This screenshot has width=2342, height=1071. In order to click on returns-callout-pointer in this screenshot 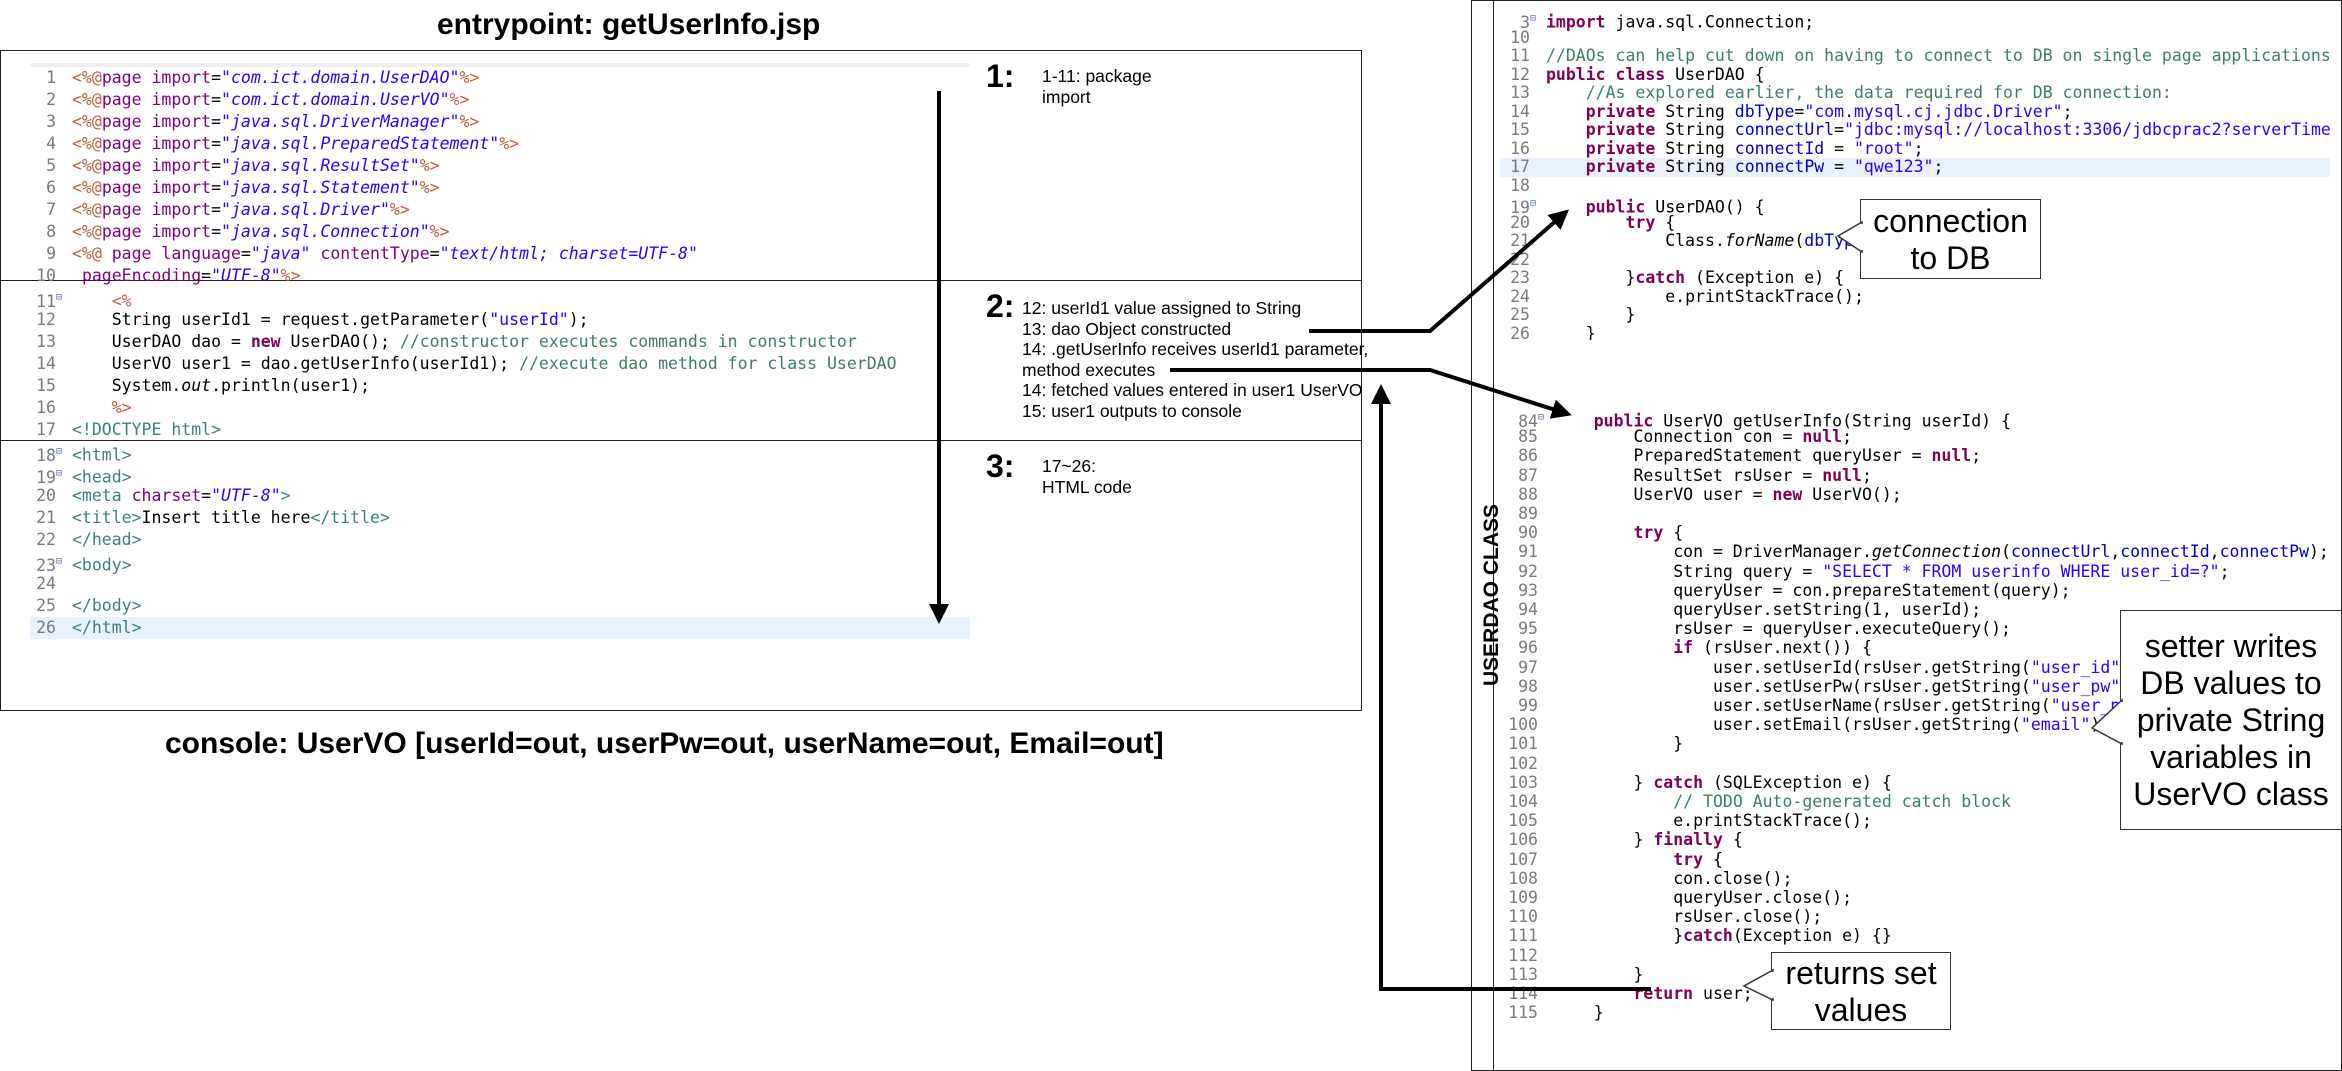, I will do `click(1758, 985)`.